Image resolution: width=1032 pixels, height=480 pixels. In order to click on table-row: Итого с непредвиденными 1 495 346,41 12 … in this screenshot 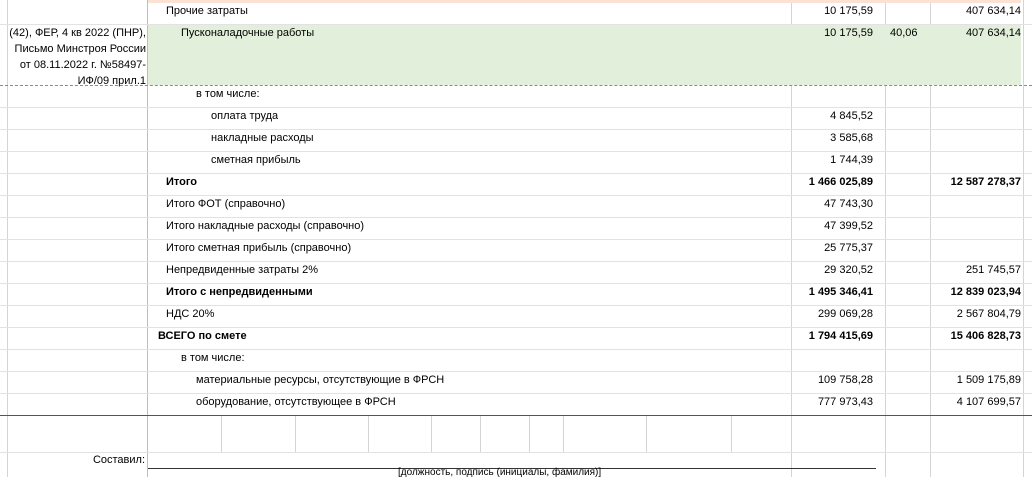, I will do `click(516, 292)`.